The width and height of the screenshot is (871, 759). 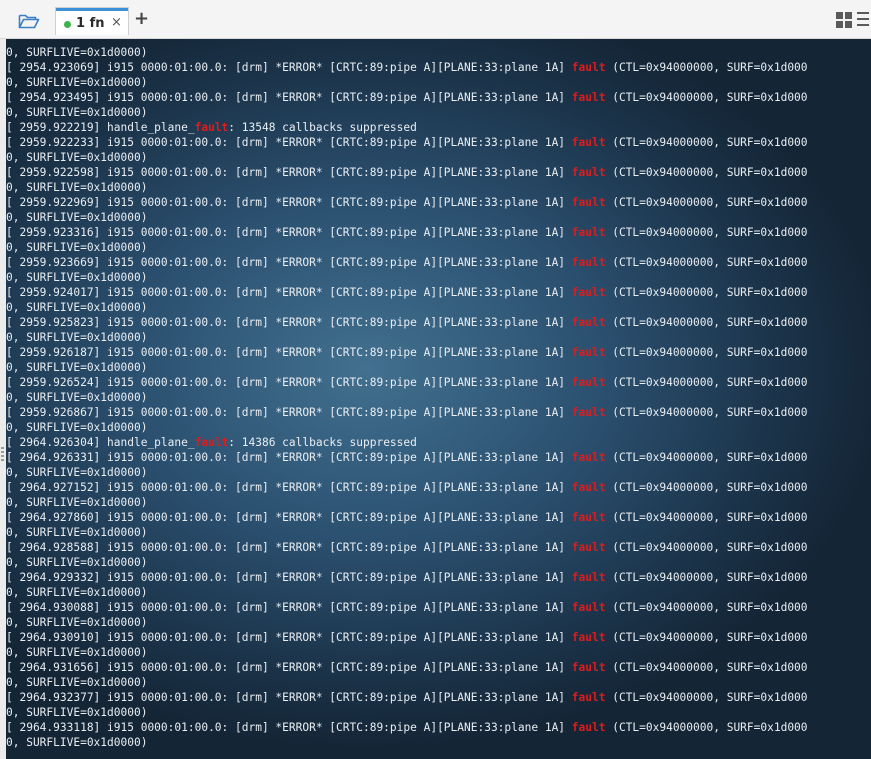 I want to click on log-text: : 14386 callbacks suppressed, so click(x=322, y=442).